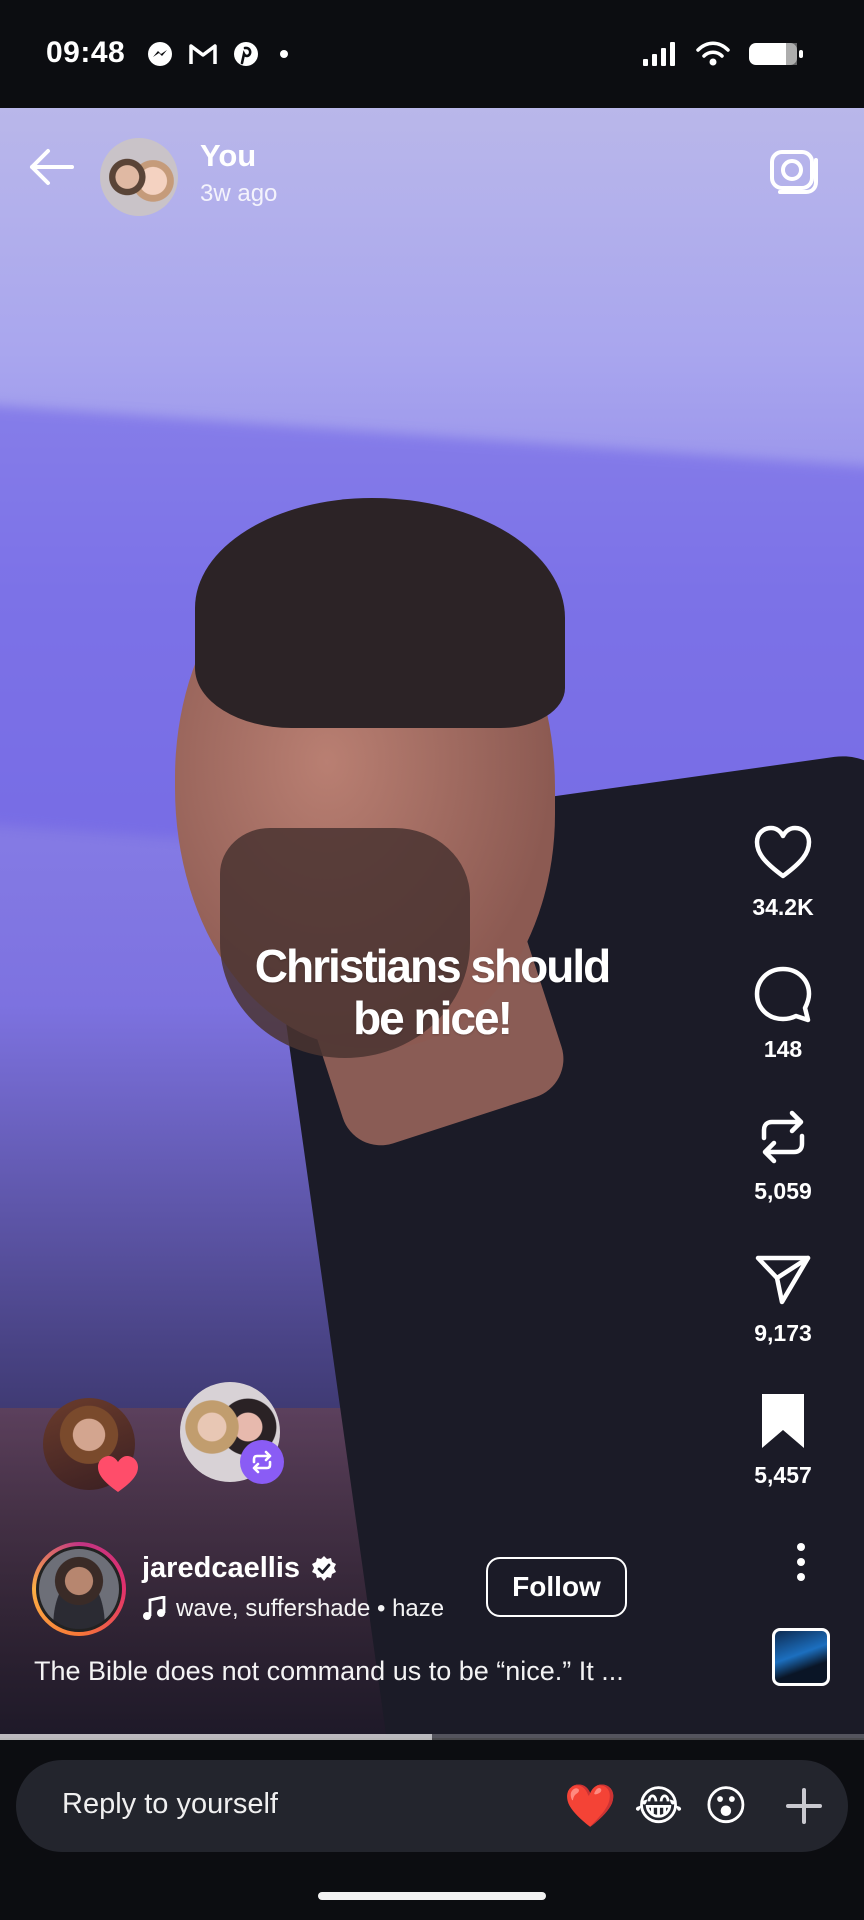  Describe the element at coordinates (324, 1568) in the screenshot. I see `verified-badge-icon` at that location.